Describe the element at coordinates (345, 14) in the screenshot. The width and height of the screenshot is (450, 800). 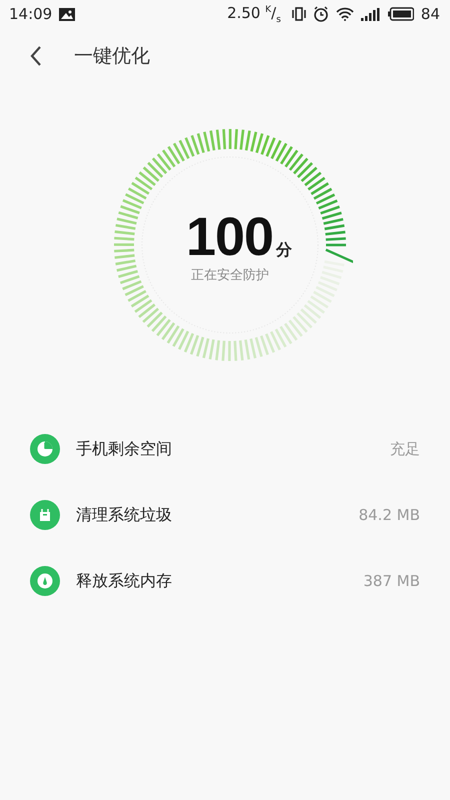
I see `wifi-icon` at that location.